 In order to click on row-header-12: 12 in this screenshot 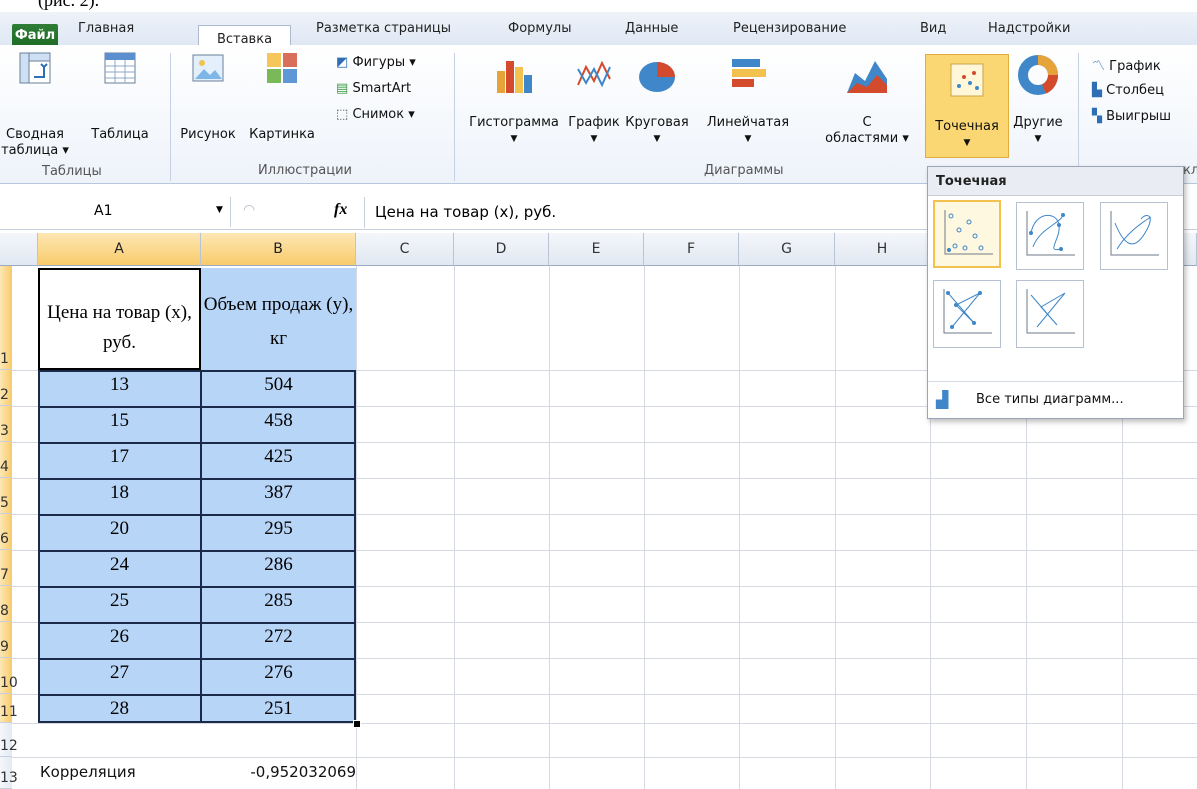, I will do `click(9, 740)`.